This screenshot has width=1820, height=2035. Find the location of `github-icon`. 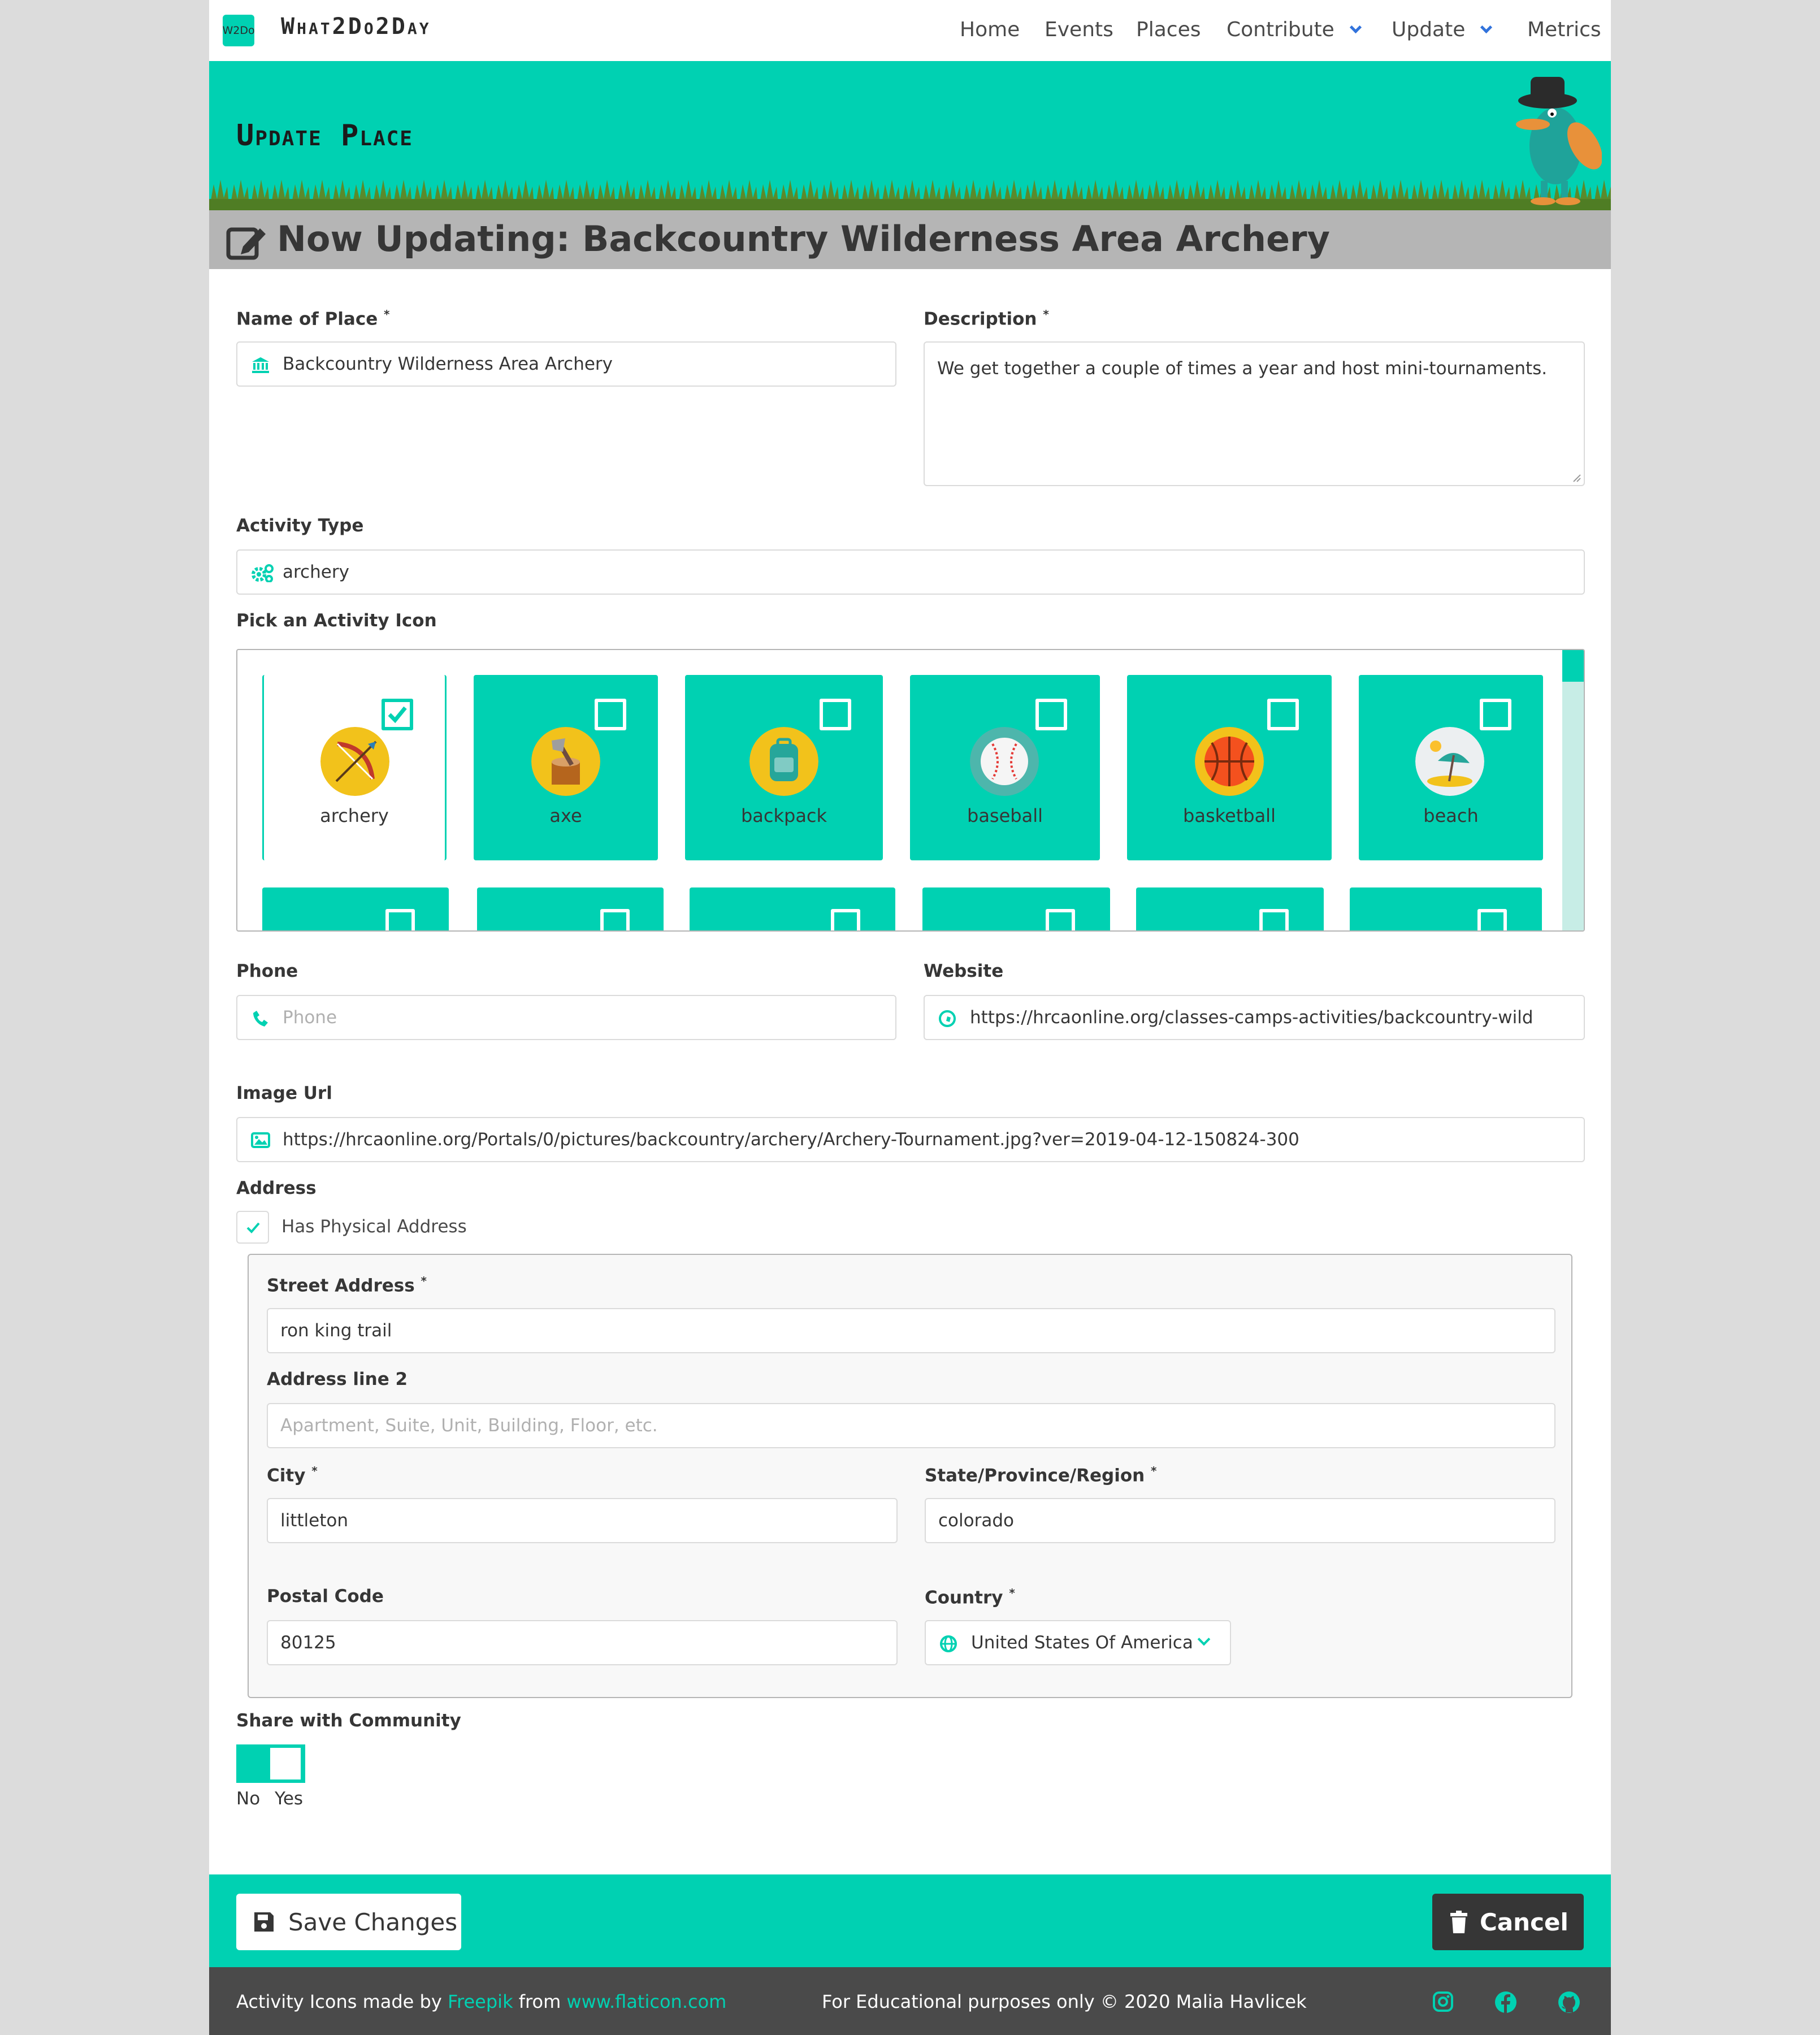

github-icon is located at coordinates (1569, 2002).